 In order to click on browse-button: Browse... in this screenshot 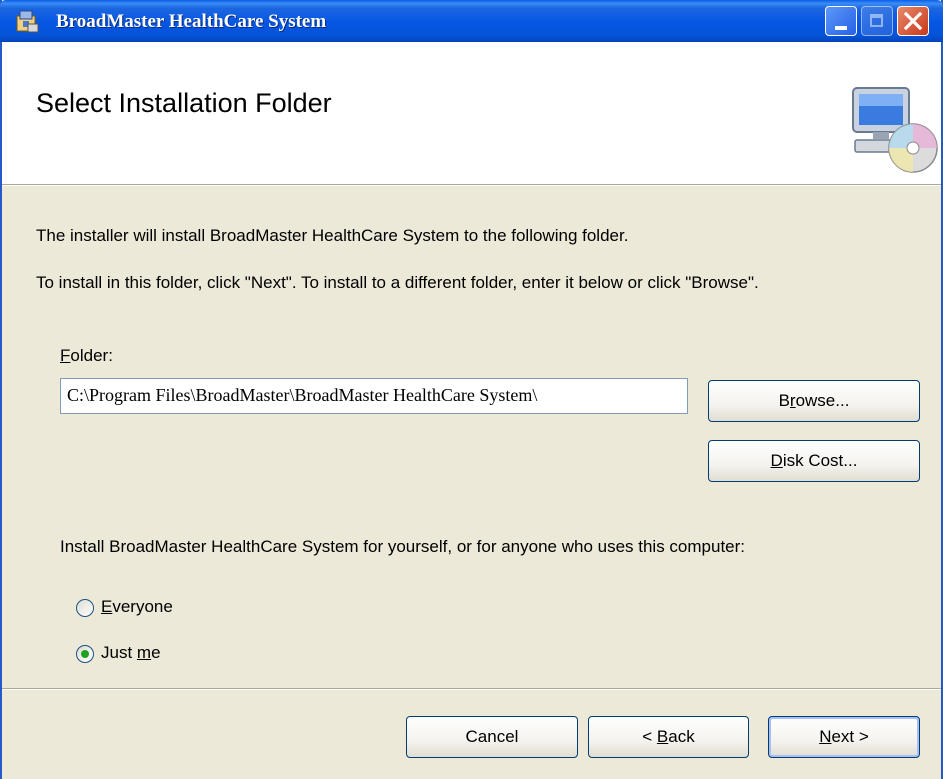, I will do `click(814, 401)`.